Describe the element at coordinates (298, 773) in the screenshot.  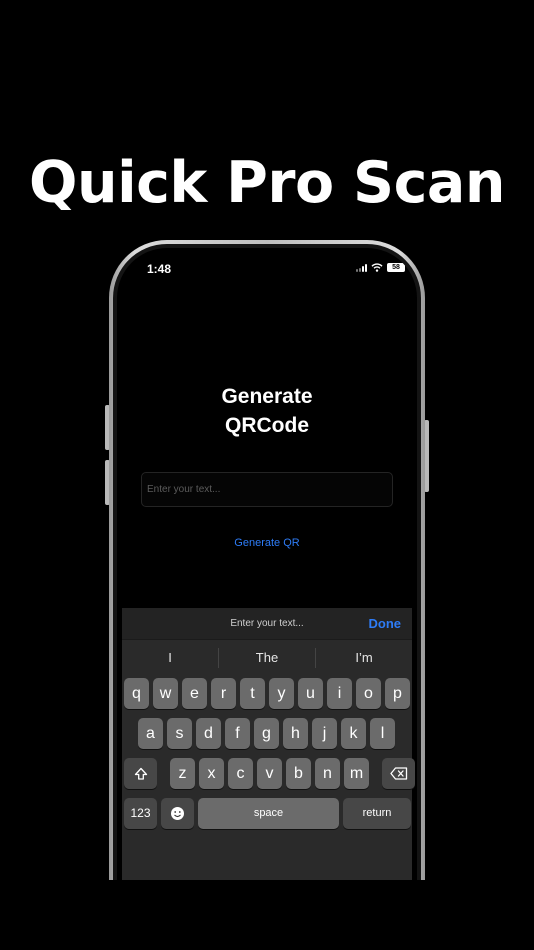
I see `key-b: b` at that location.